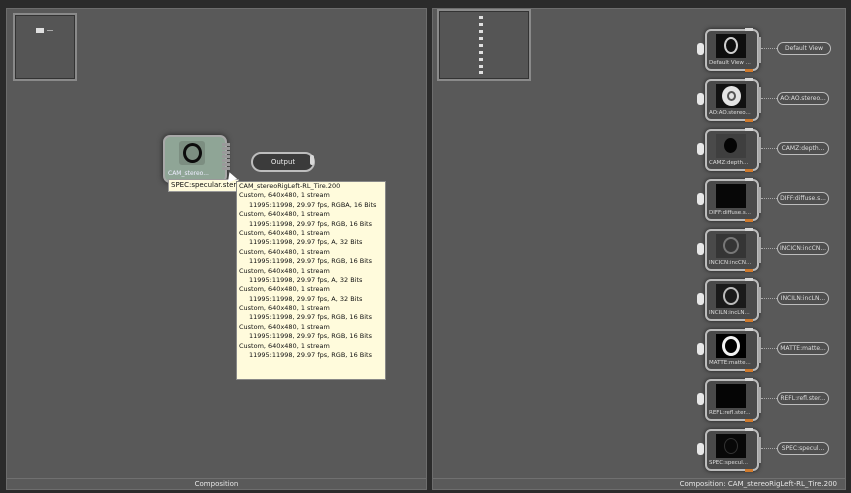 This screenshot has height=493, width=851. I want to click on node-output-ports, so click(226, 158).